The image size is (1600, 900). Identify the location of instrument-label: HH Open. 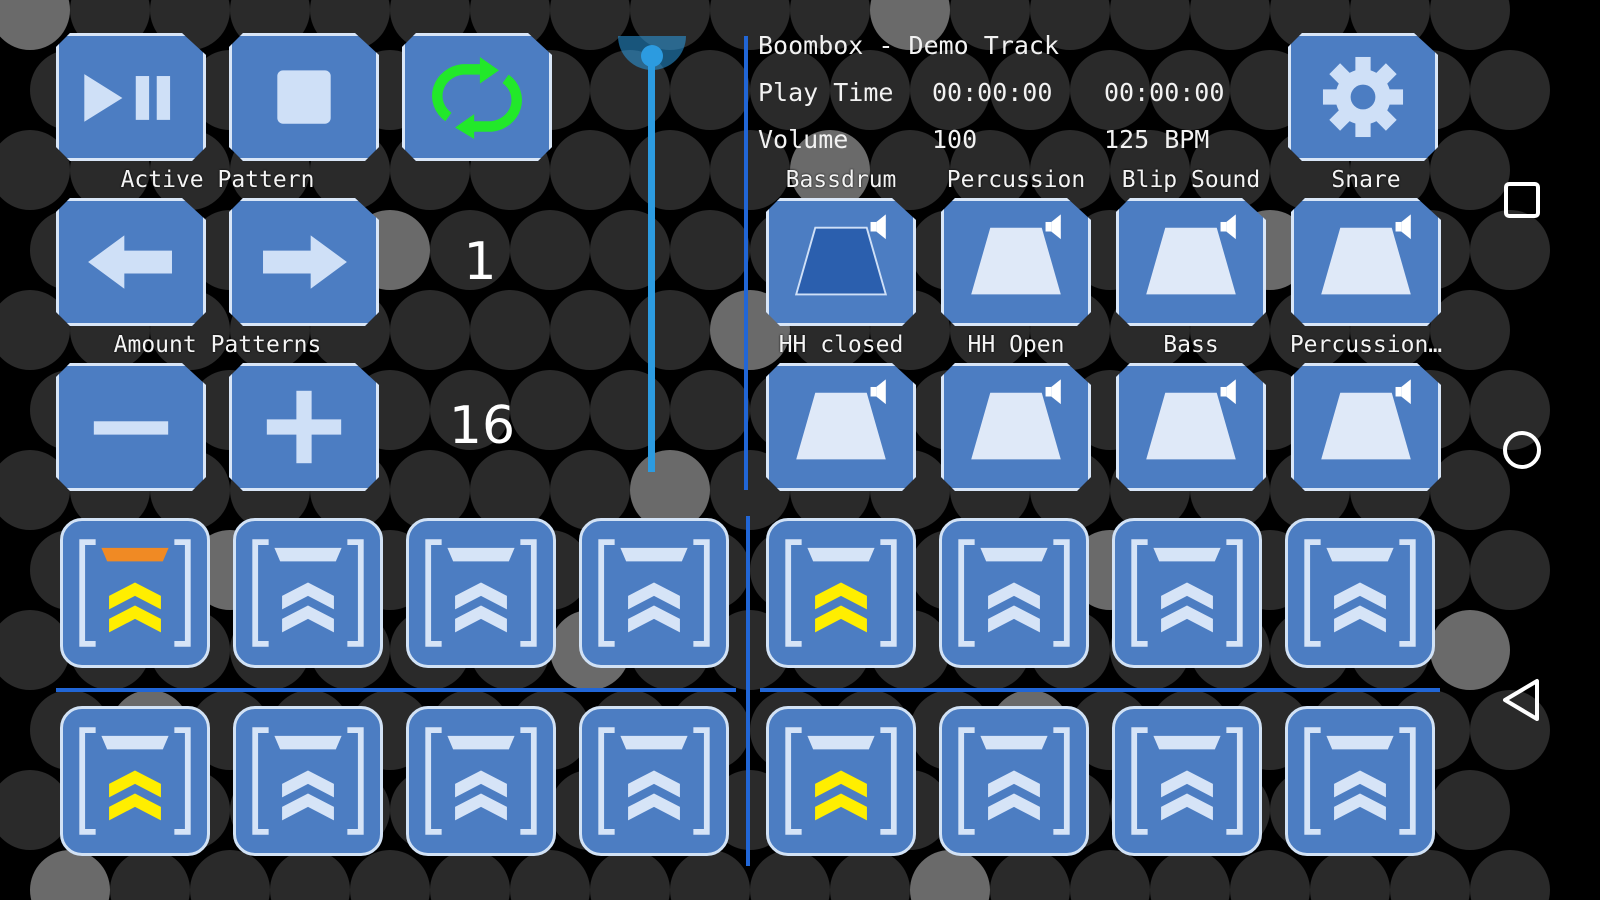
(1016, 345).